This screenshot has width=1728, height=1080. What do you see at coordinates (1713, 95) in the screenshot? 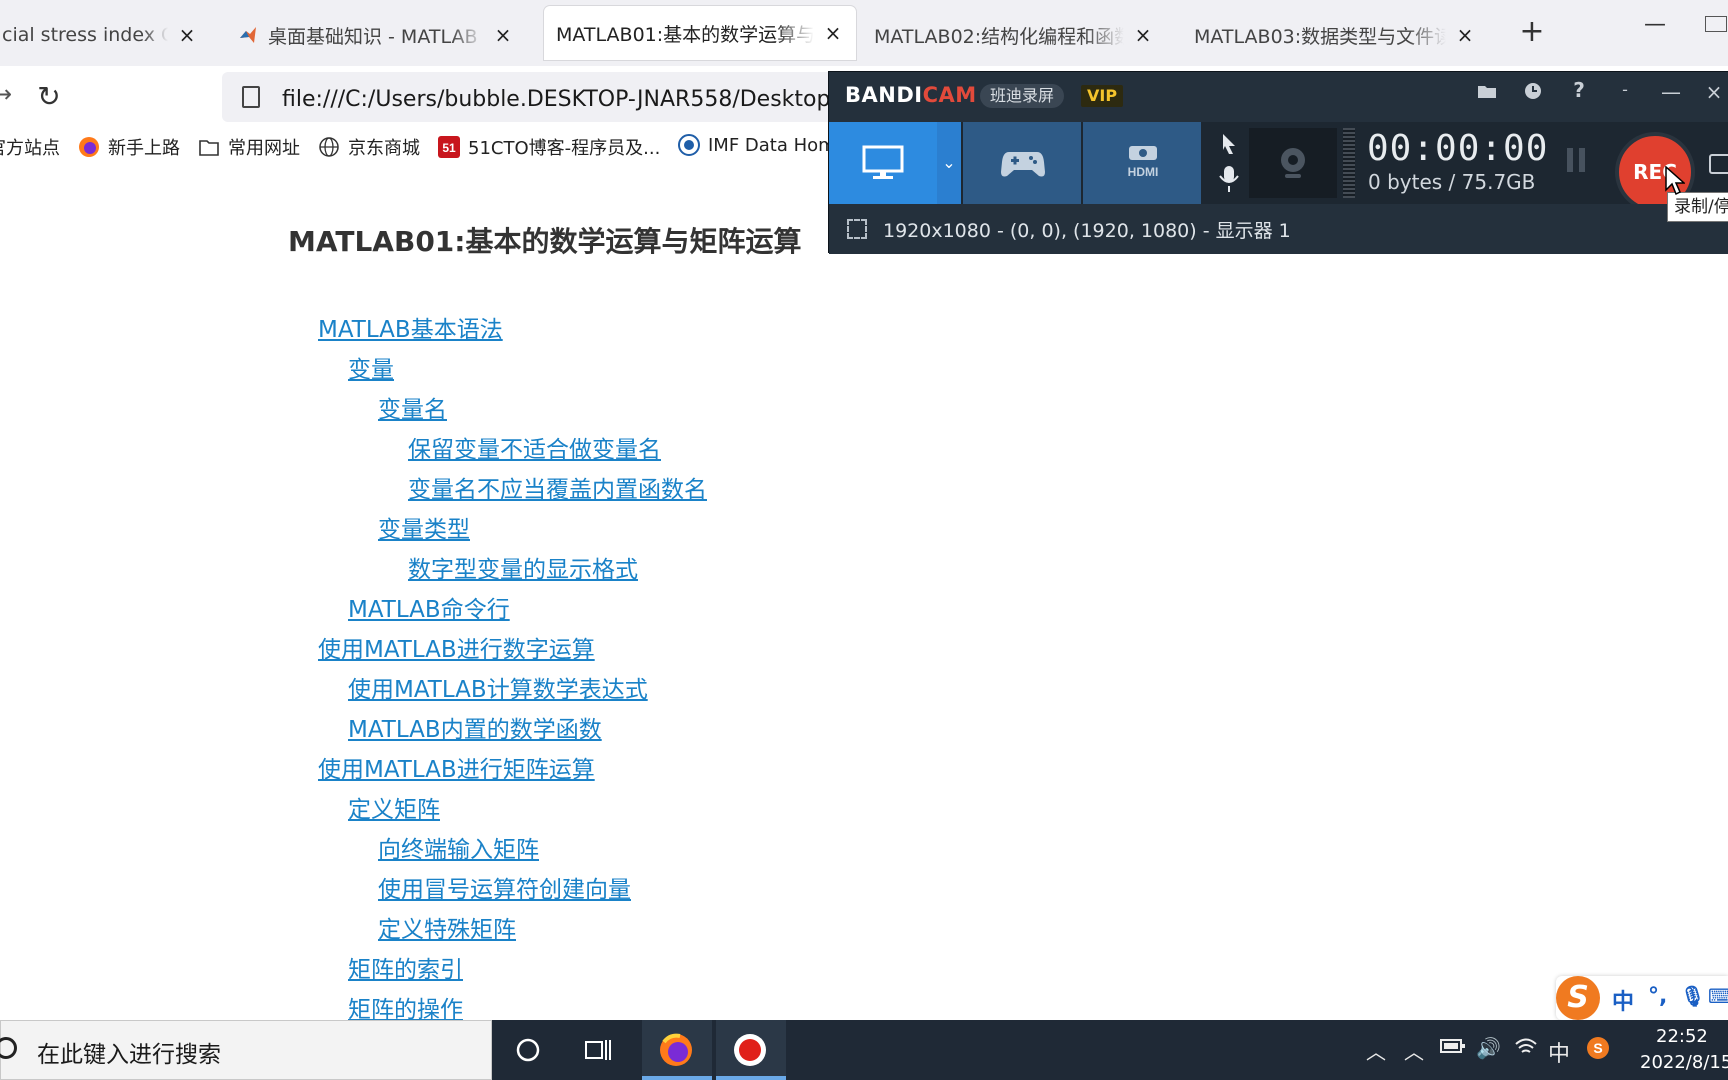
I see `close-icon: ×` at bounding box center [1713, 95].